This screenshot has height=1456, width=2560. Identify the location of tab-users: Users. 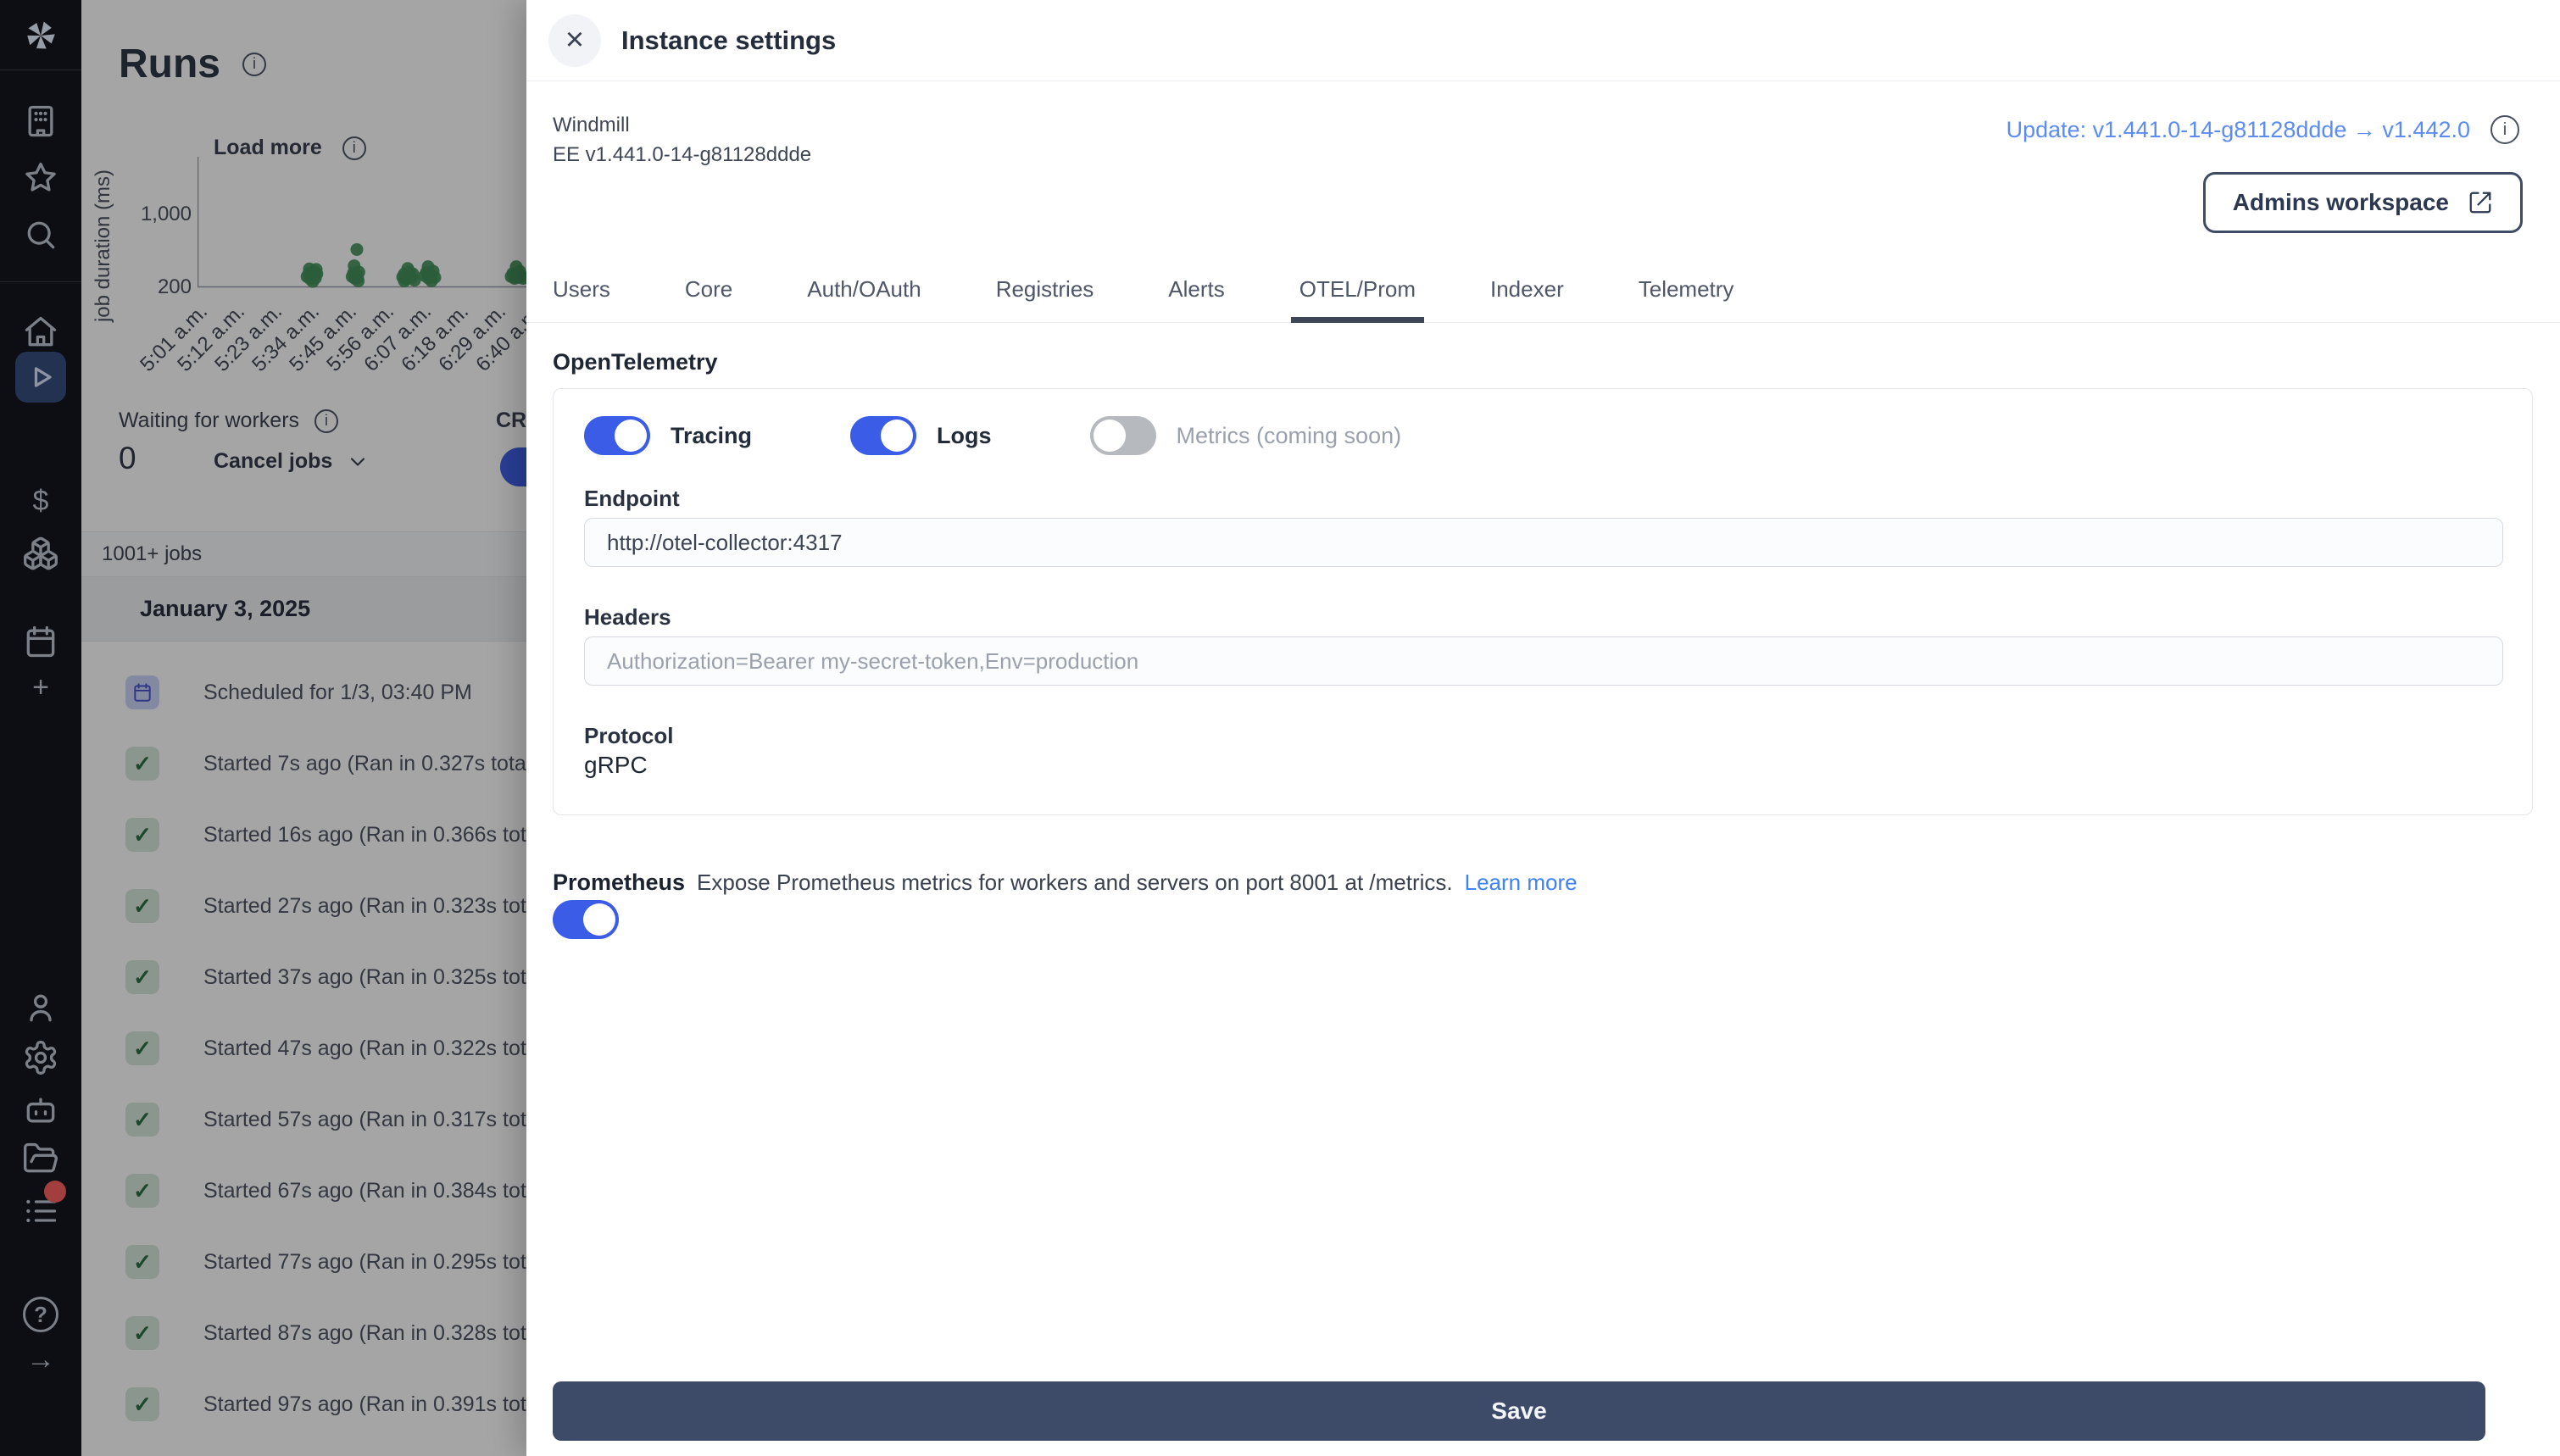
(581, 293).